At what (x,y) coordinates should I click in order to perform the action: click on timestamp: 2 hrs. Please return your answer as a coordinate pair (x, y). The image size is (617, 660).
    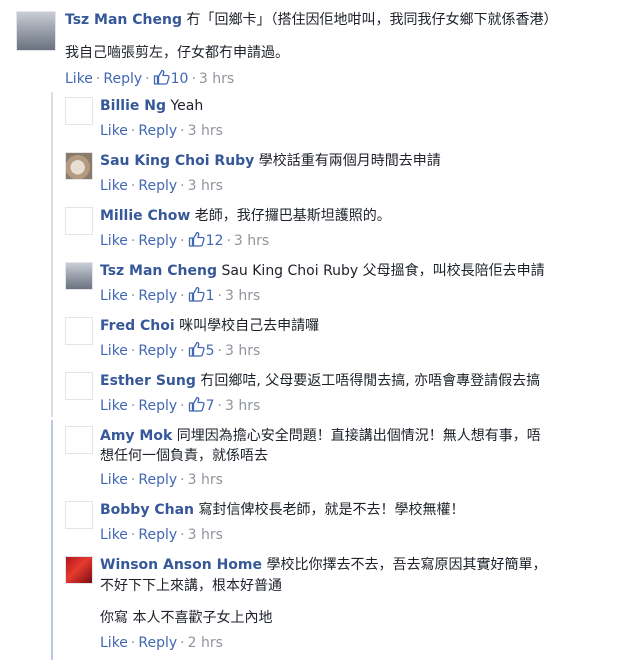
    Looking at the image, I should click on (205, 643).